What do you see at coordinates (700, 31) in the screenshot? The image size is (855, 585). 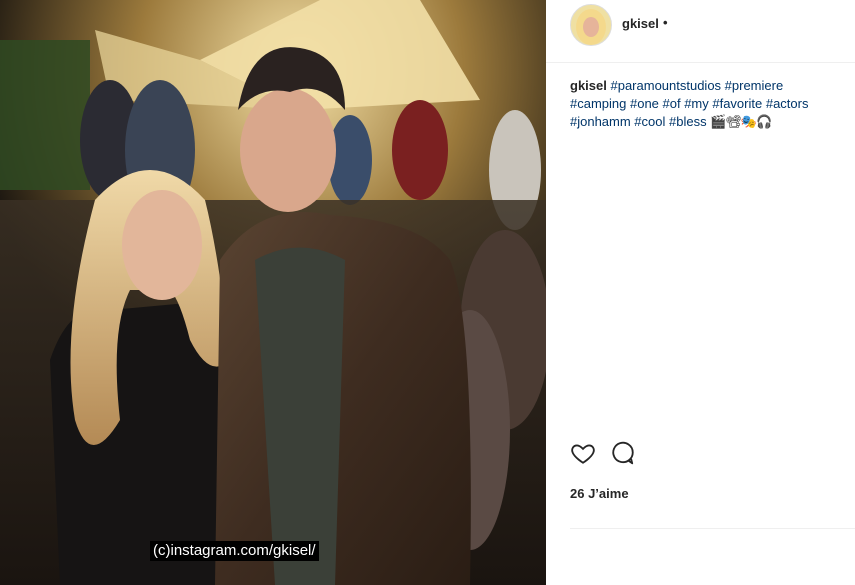 I see `post-header: gkisel •` at bounding box center [700, 31].